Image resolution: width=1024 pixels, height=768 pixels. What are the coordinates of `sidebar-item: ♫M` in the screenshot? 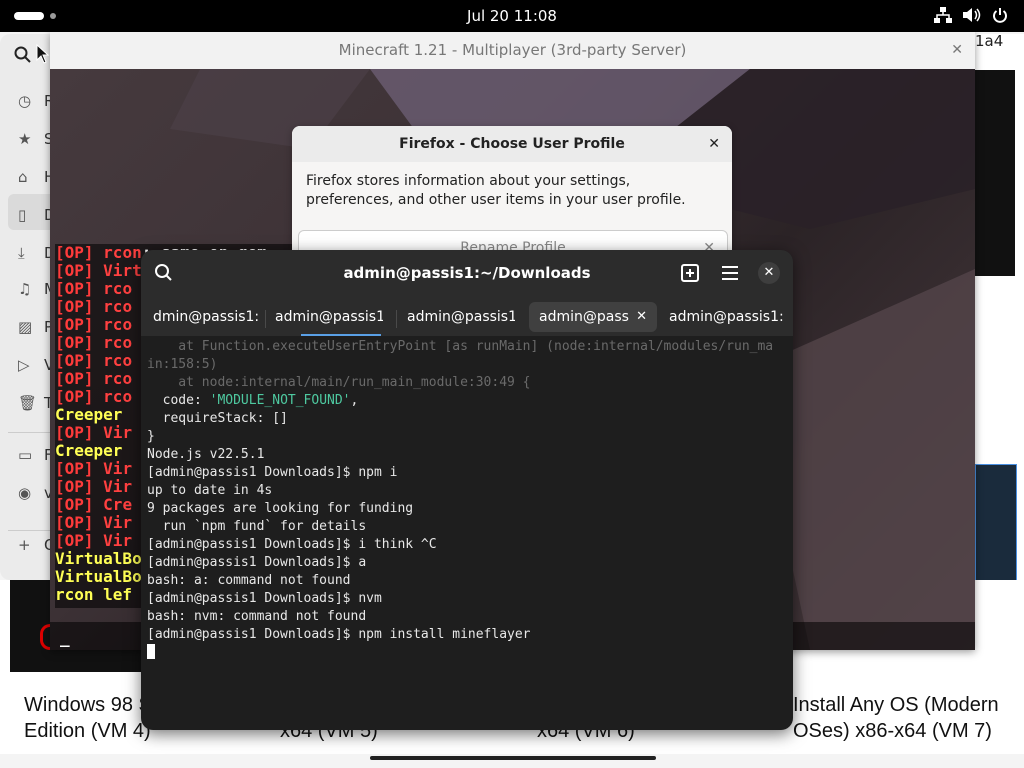 It's located at (37, 289).